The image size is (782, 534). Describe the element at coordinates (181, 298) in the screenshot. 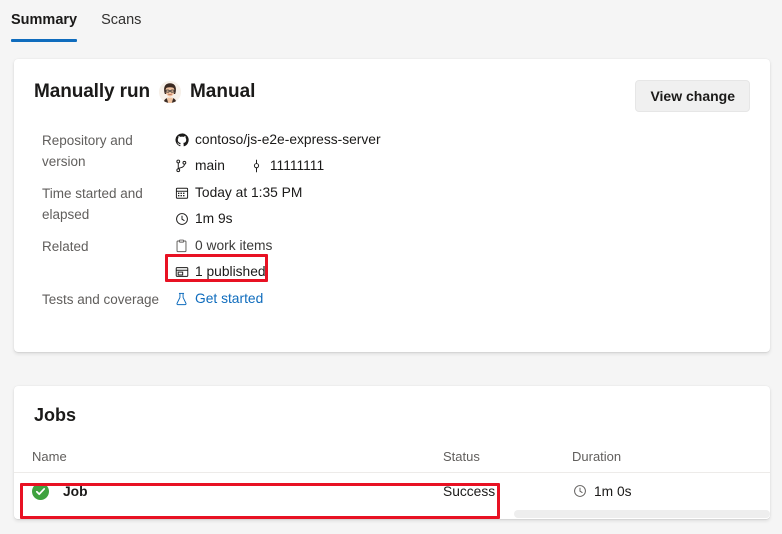

I see `beaker-icon` at that location.